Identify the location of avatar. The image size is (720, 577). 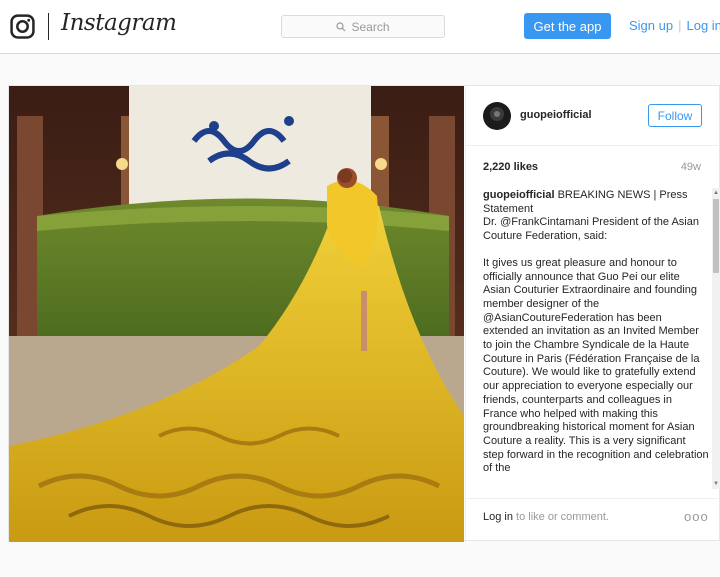
(497, 116).